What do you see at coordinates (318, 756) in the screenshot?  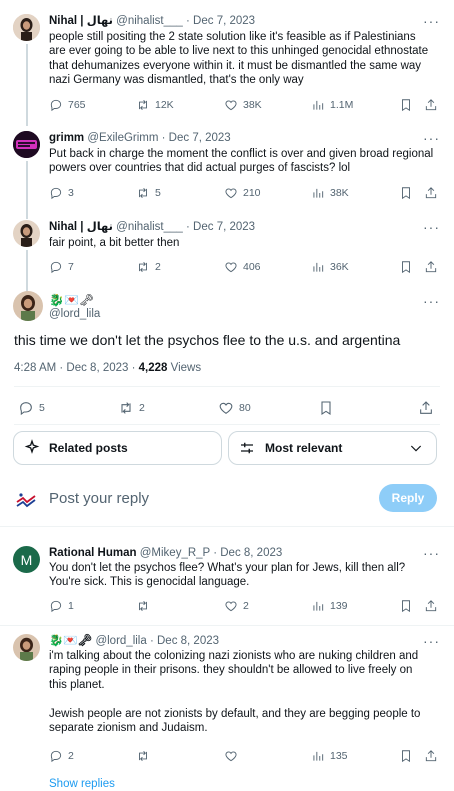 I see `analytics-icon` at bounding box center [318, 756].